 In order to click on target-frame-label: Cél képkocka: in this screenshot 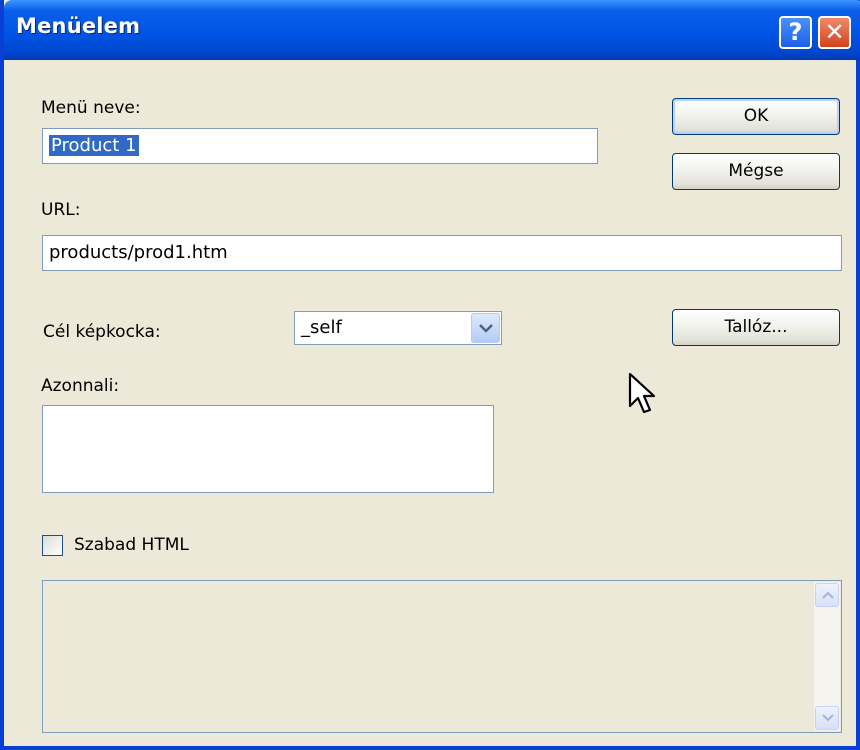, I will do `click(102, 332)`.